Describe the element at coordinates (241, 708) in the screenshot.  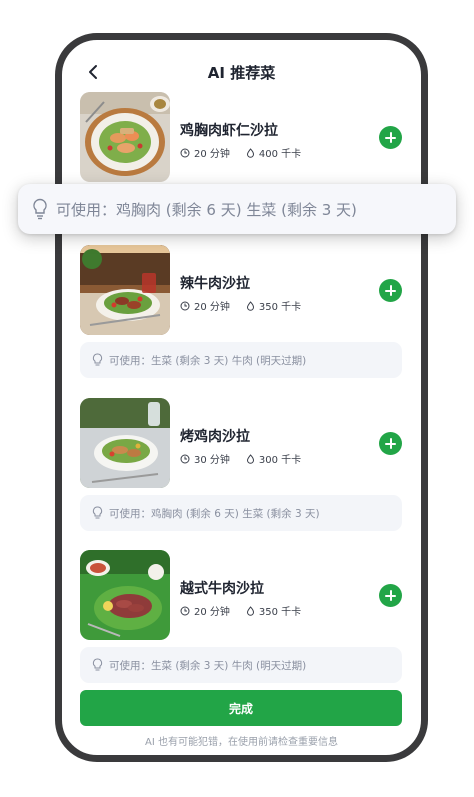
I see `done-button: 完成` at that location.